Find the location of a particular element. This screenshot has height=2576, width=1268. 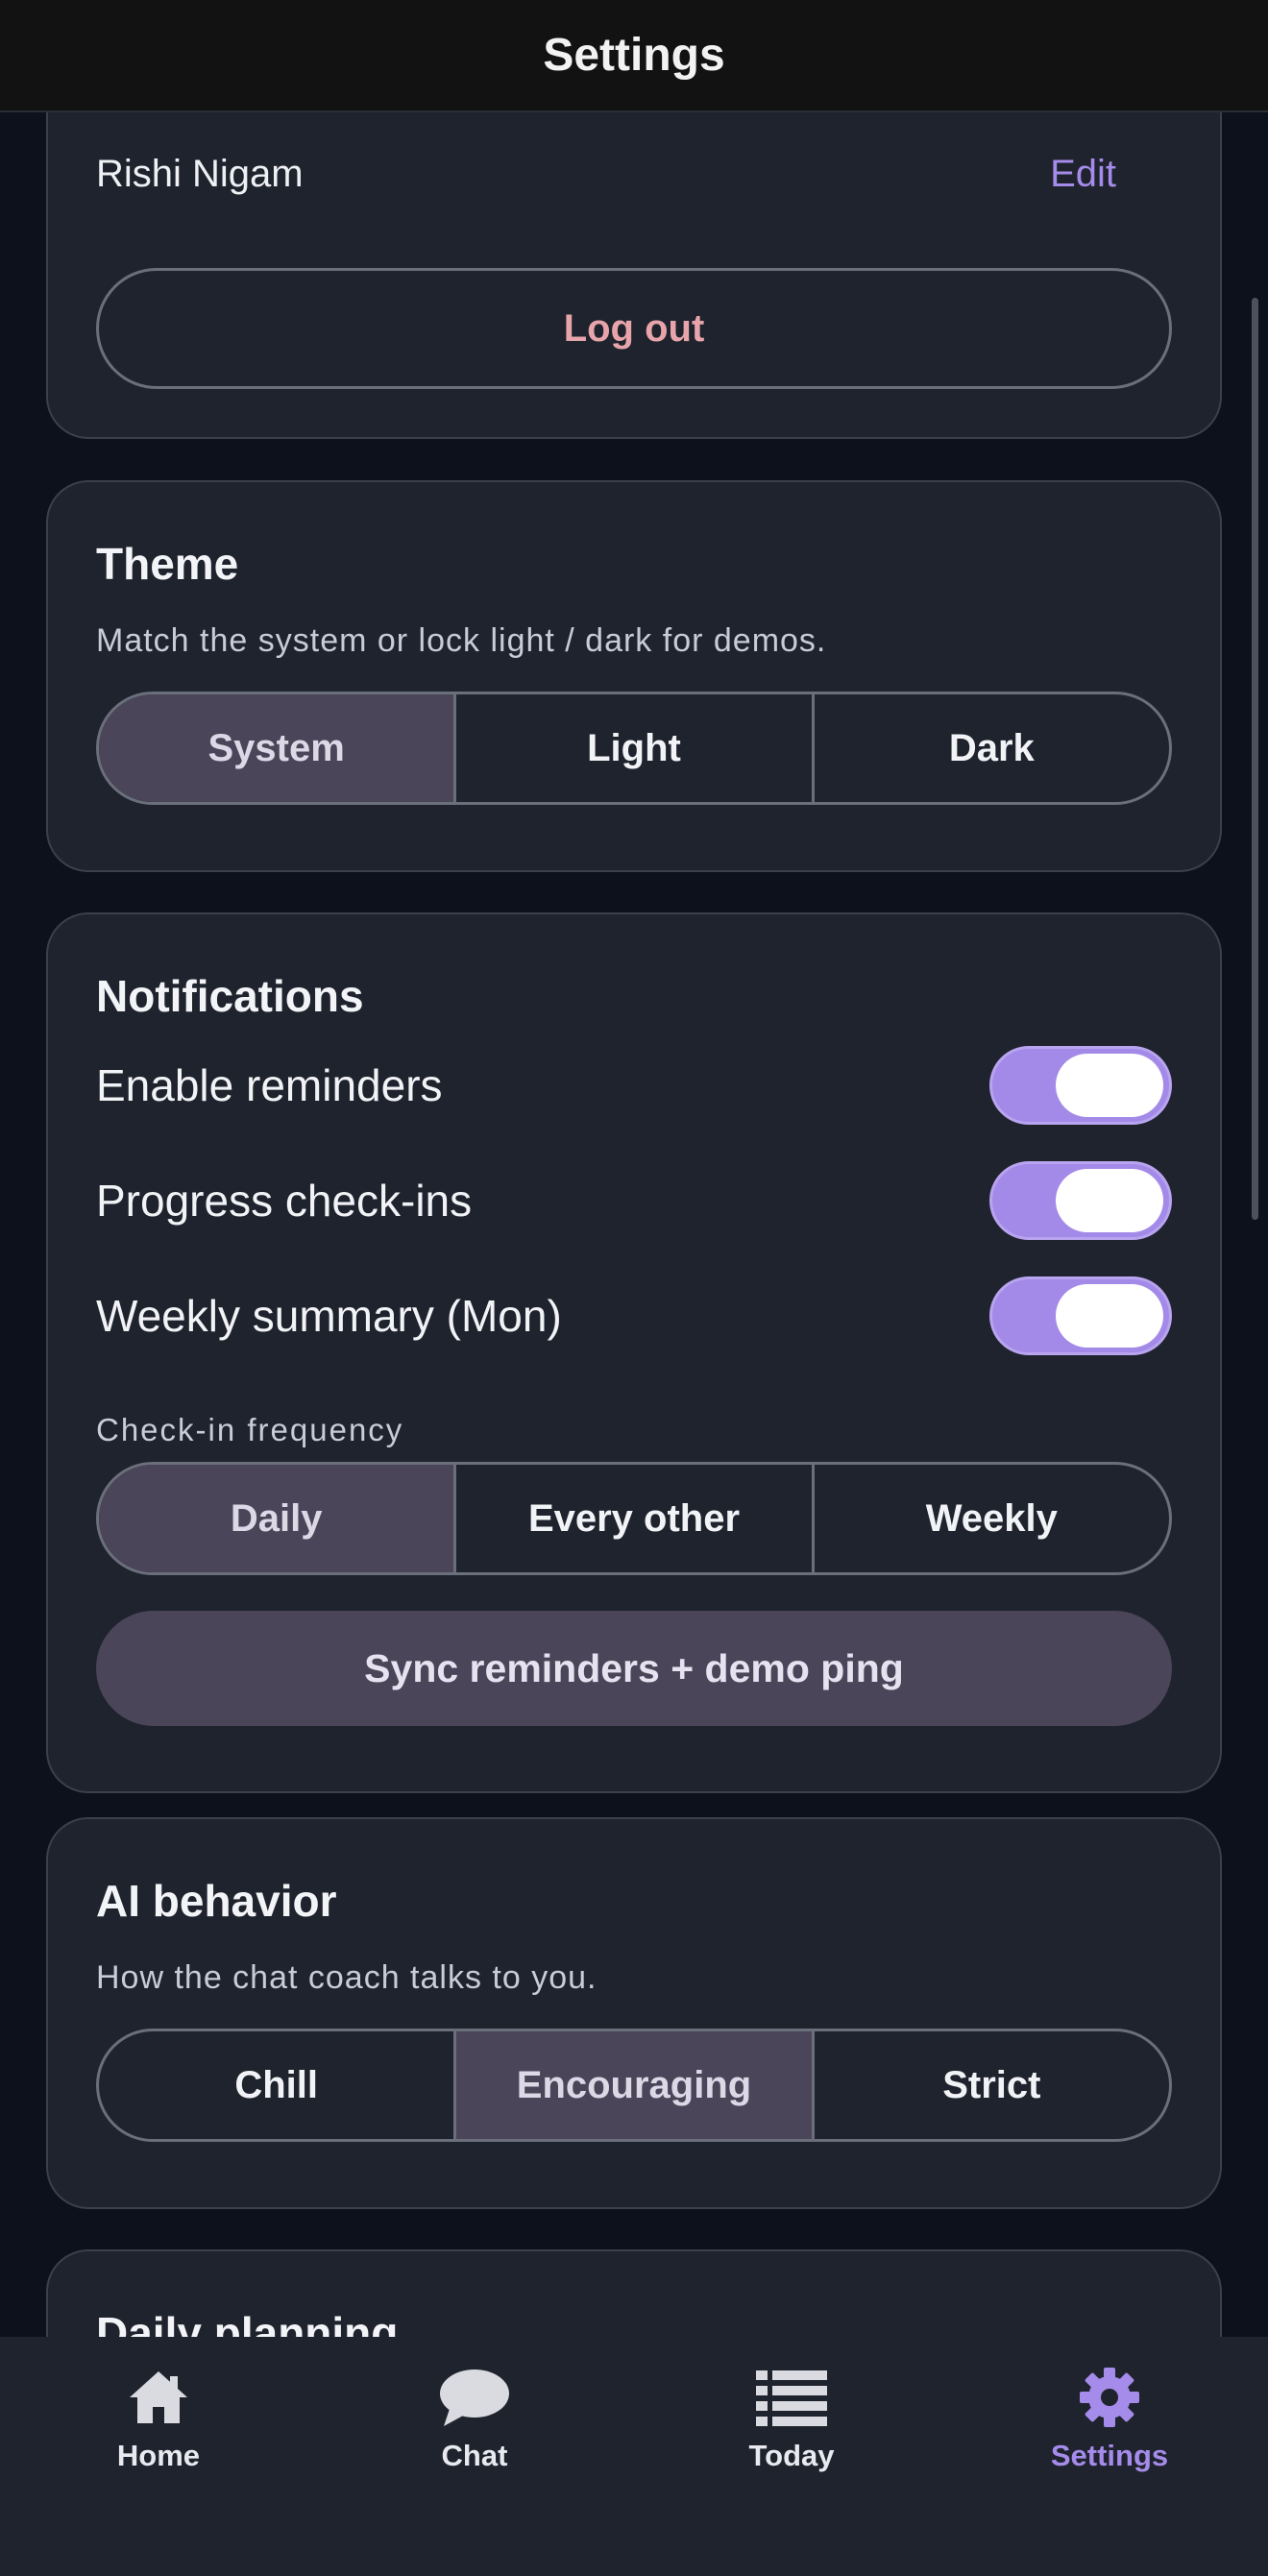

top-bar: Settings is located at coordinates (634, 56).